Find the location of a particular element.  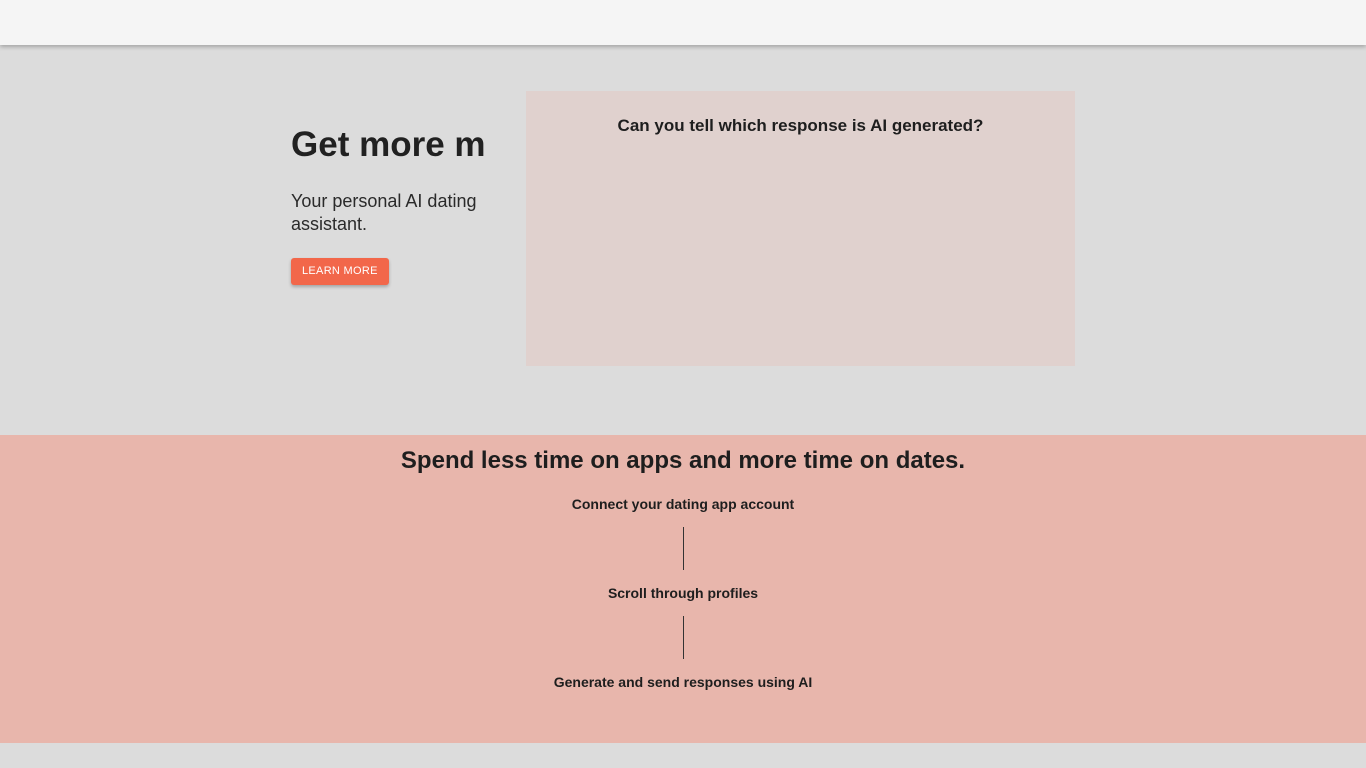

learn-more-button: LEARN MORE is located at coordinates (340, 271).